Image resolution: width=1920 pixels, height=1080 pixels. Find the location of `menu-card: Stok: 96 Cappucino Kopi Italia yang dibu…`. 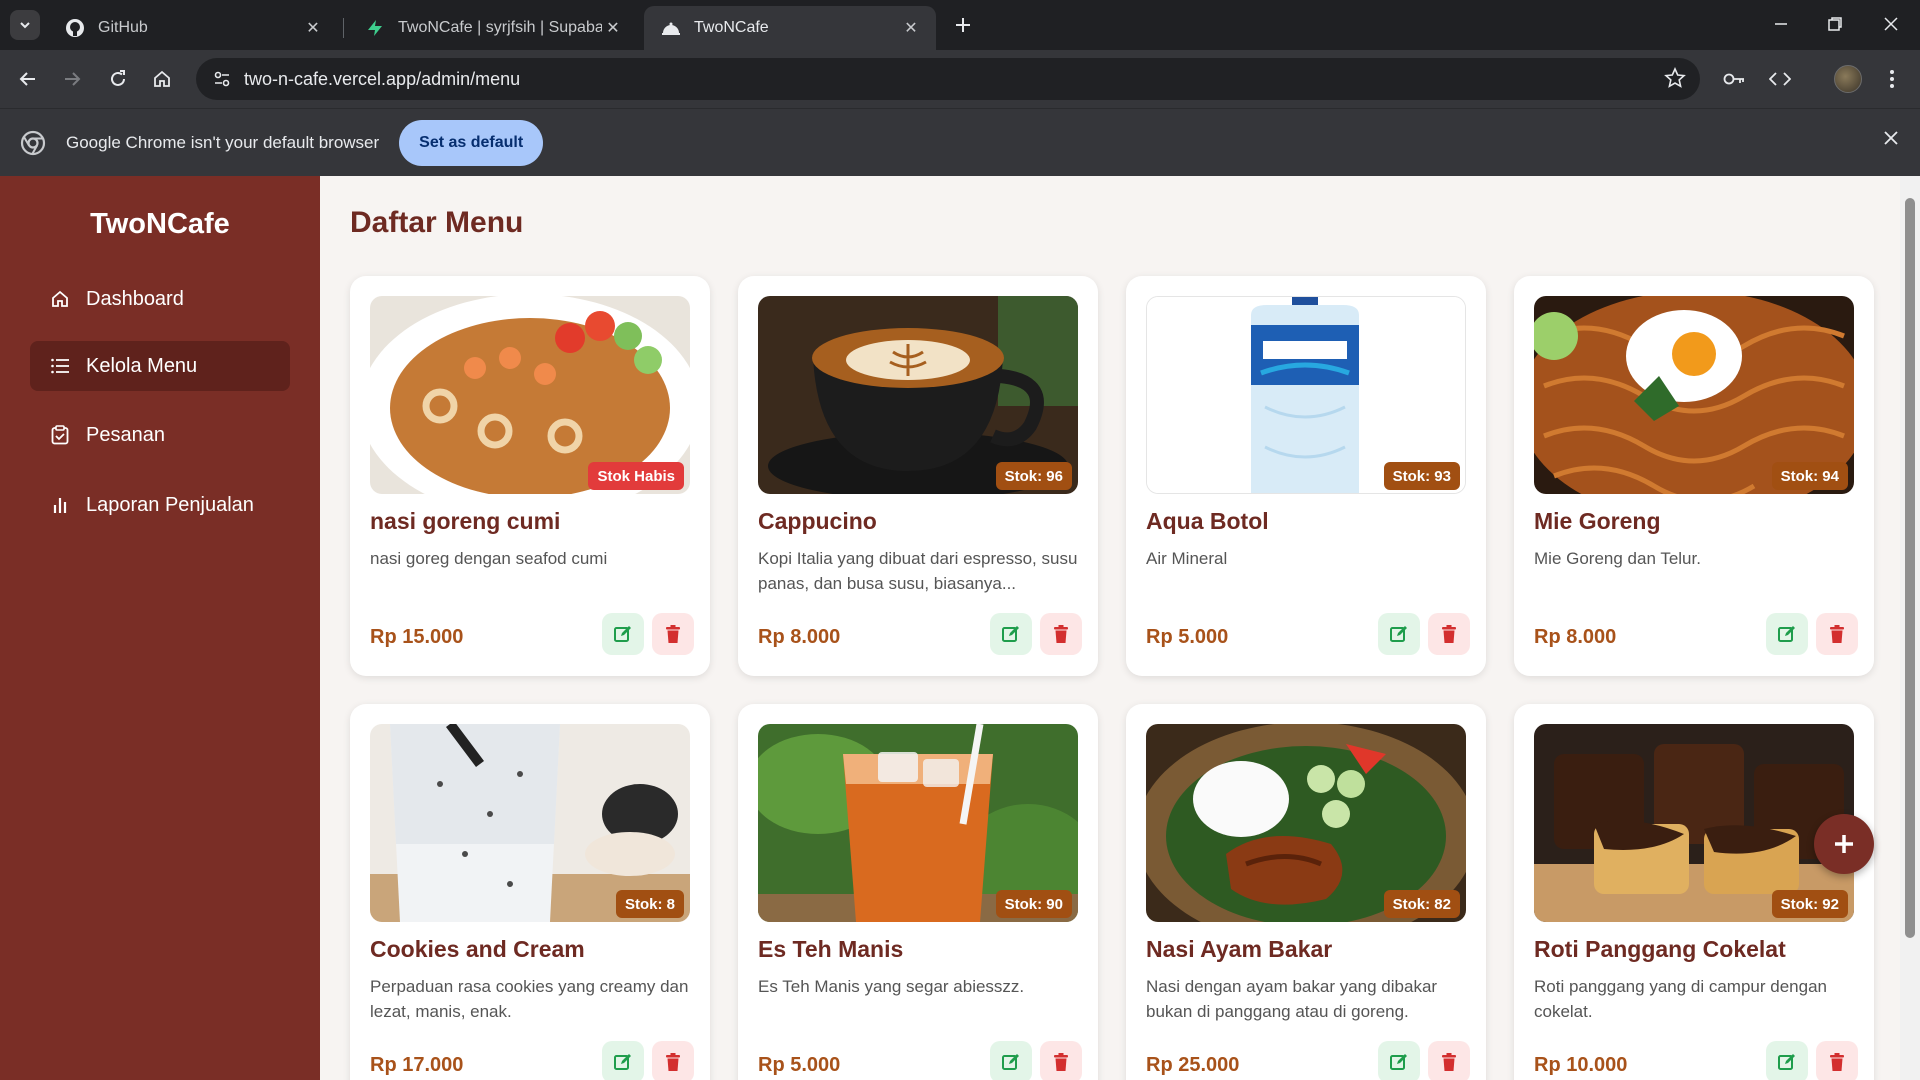

menu-card: Stok: 96 Cappucino Kopi Italia yang dibu… is located at coordinates (918, 476).